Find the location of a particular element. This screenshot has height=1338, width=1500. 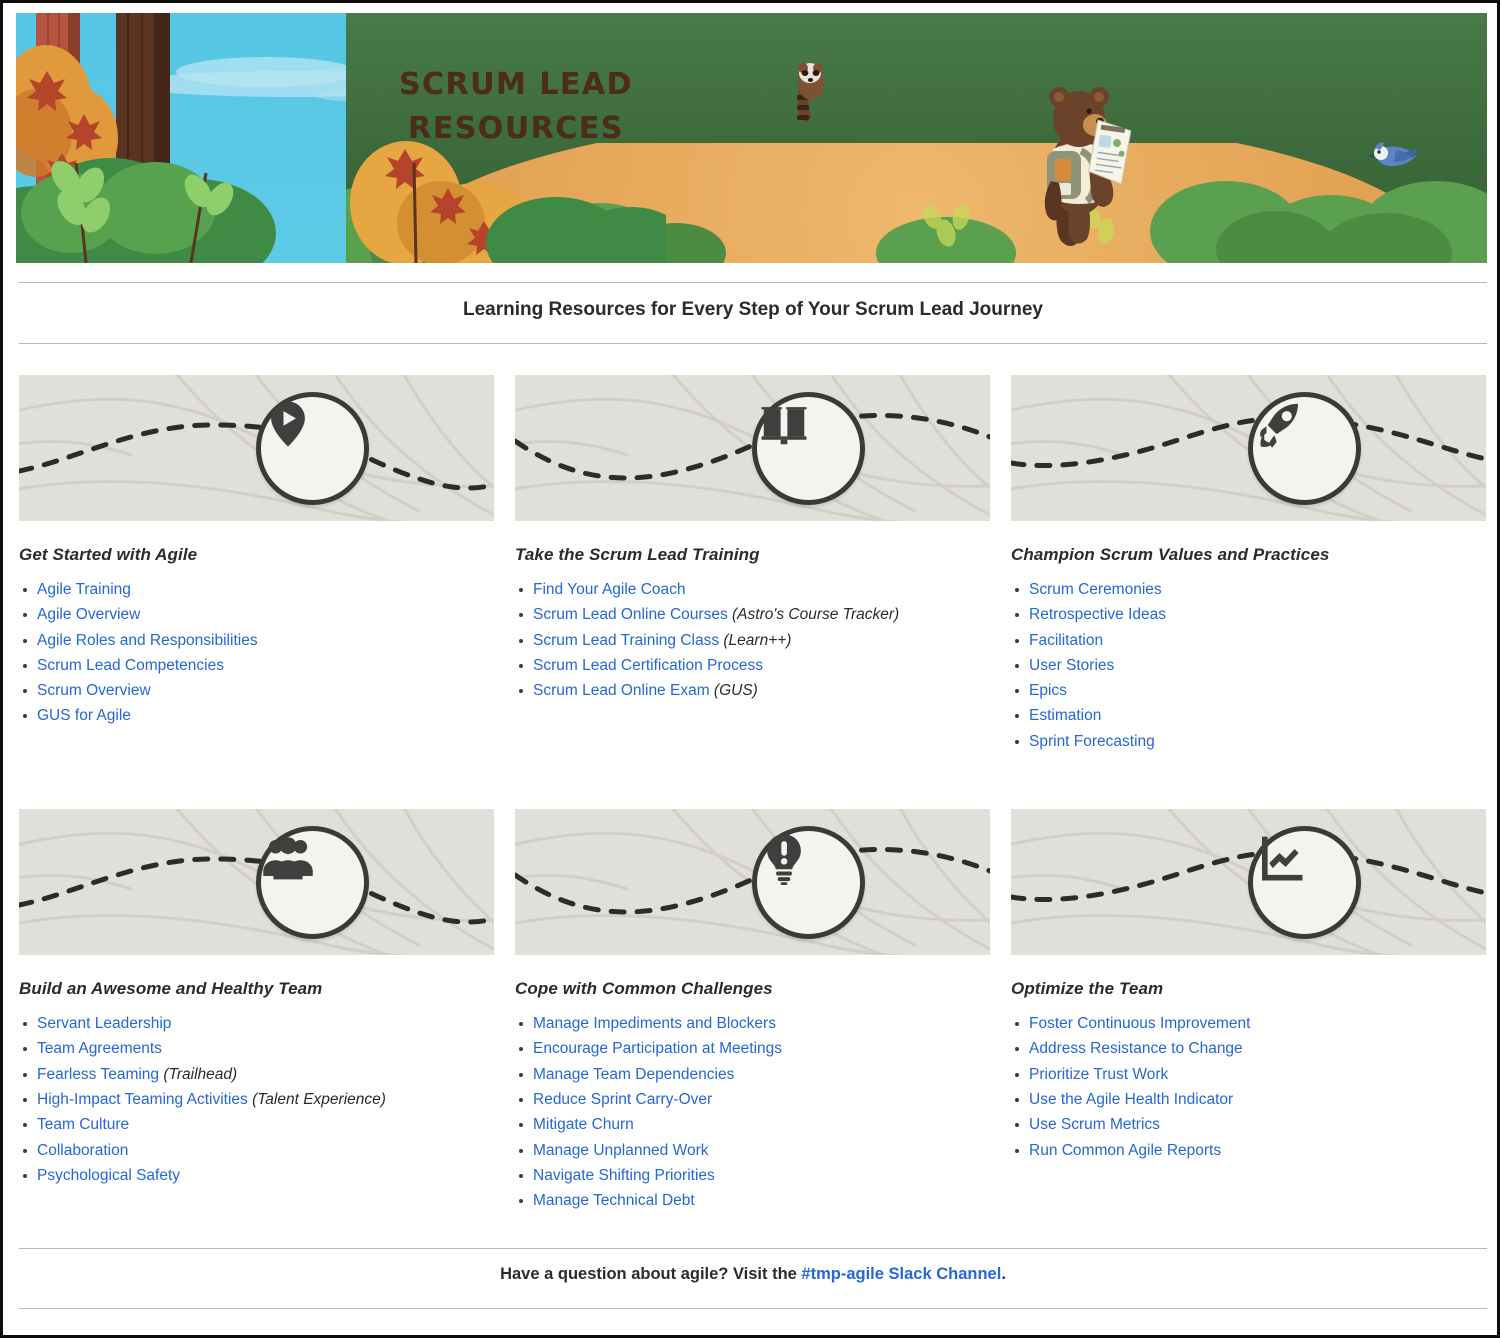

list-item: Scrum Lead Certification Process is located at coordinates (752, 665).